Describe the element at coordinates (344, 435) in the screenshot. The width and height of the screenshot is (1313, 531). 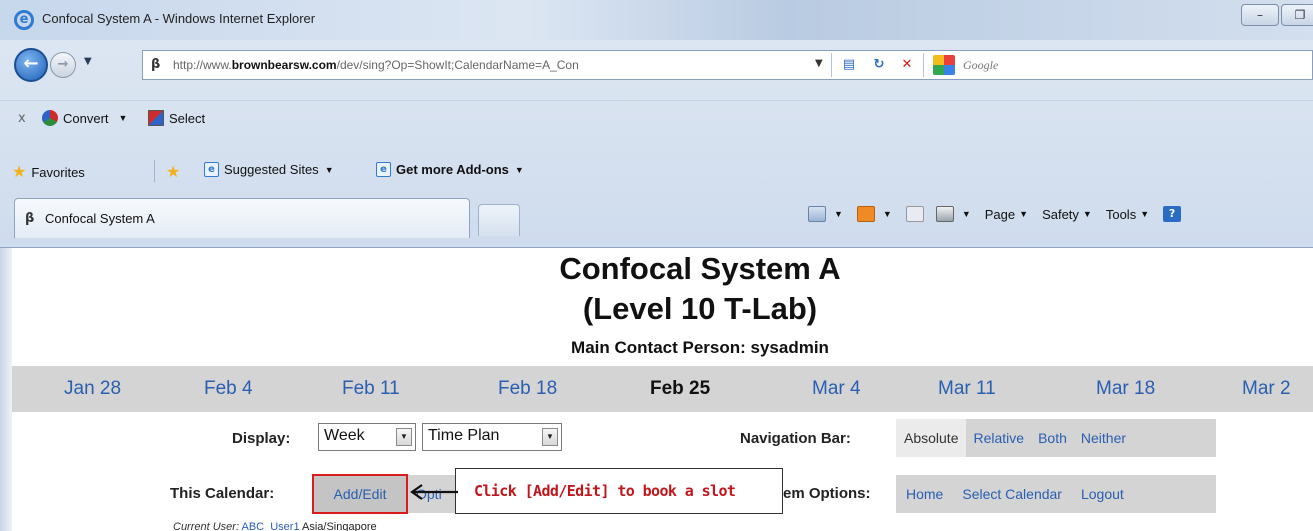
I see `display-view-value: Week` at that location.